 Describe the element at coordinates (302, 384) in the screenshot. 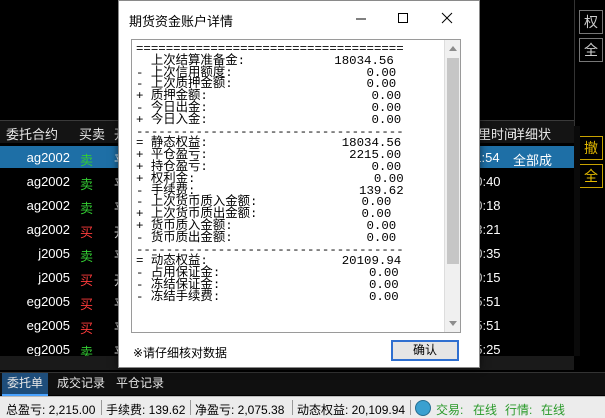

I see `bottom-tab-bar: 委托单 成交记录 平仓记录` at that location.